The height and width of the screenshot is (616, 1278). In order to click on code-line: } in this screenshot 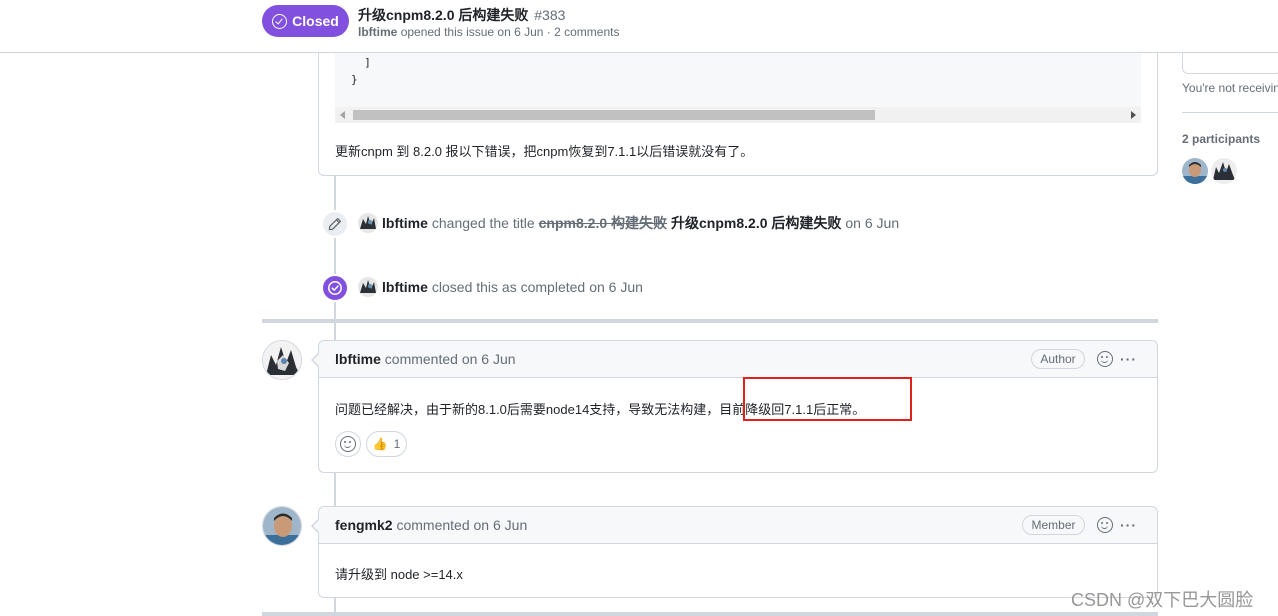, I will do `click(354, 79)`.